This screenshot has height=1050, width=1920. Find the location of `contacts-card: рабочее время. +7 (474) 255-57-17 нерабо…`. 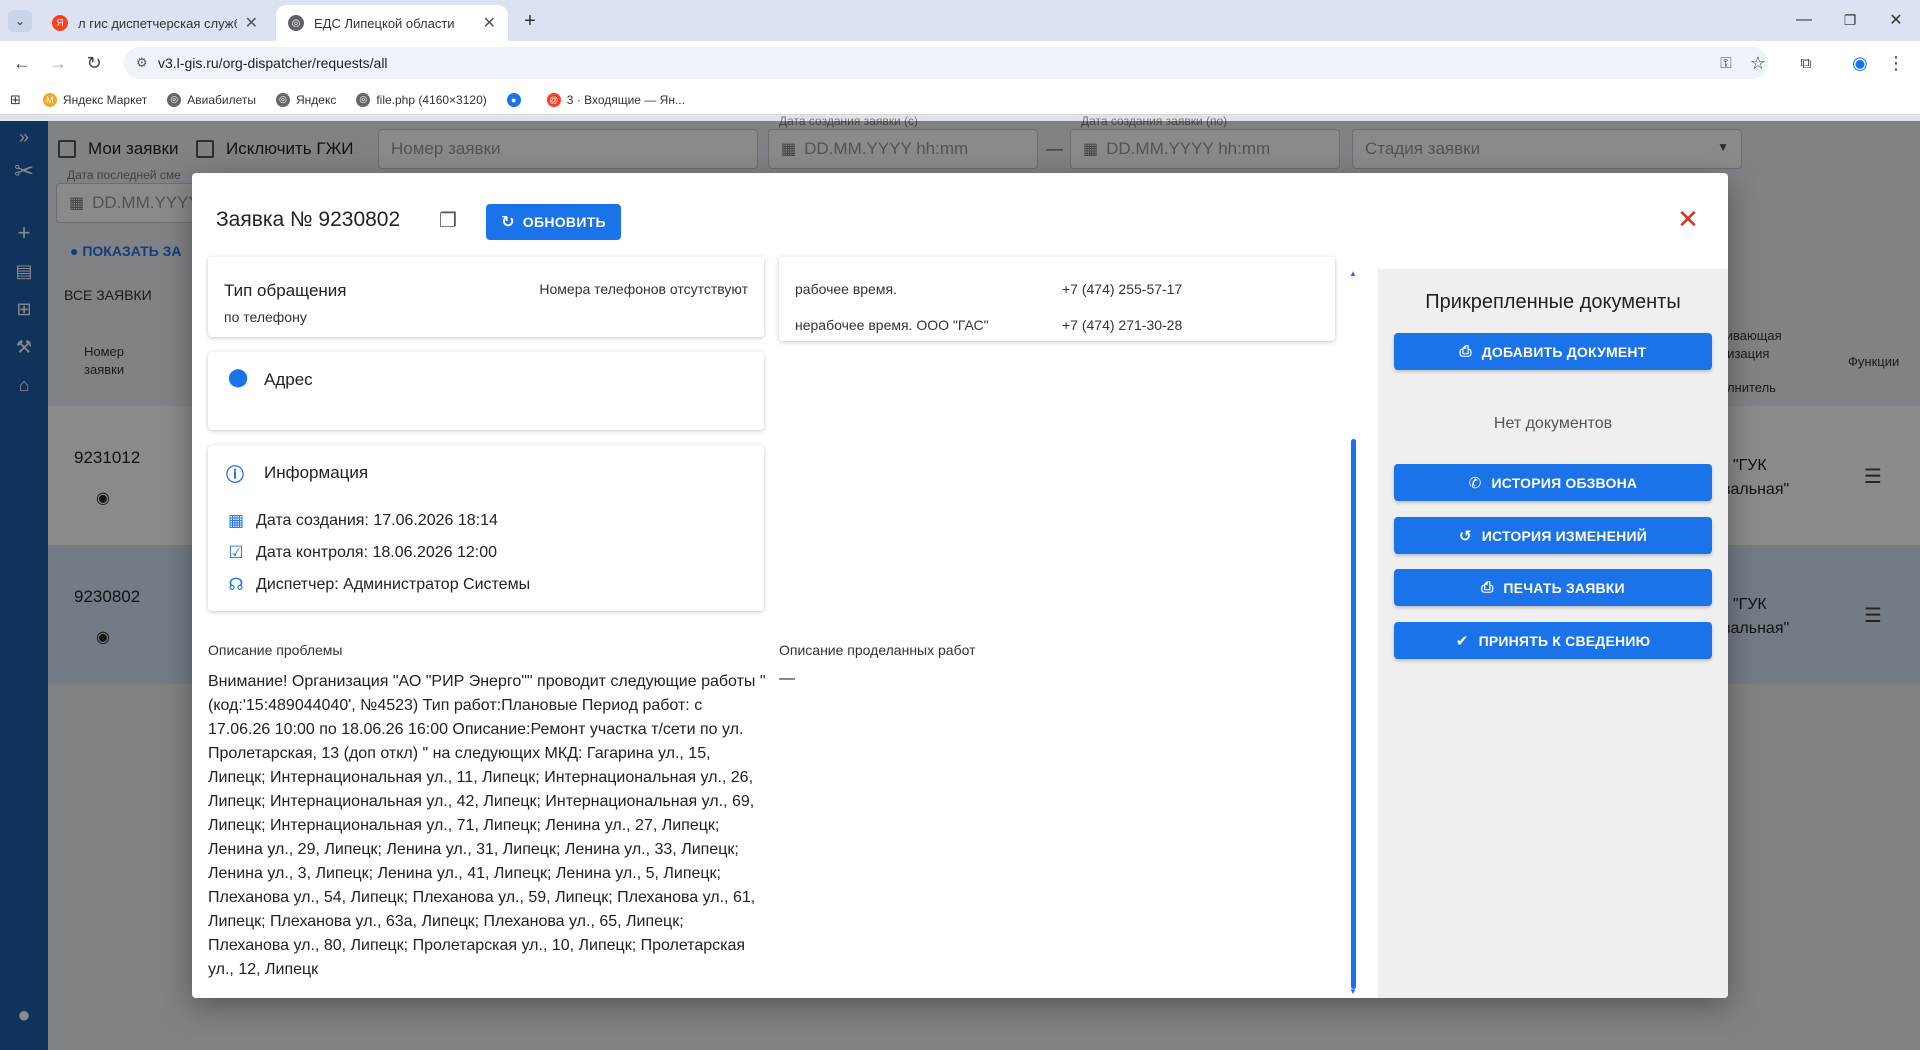

contacts-card: рабочее время. +7 (474) 255-57-17 нерабо… is located at coordinates (1057, 299).